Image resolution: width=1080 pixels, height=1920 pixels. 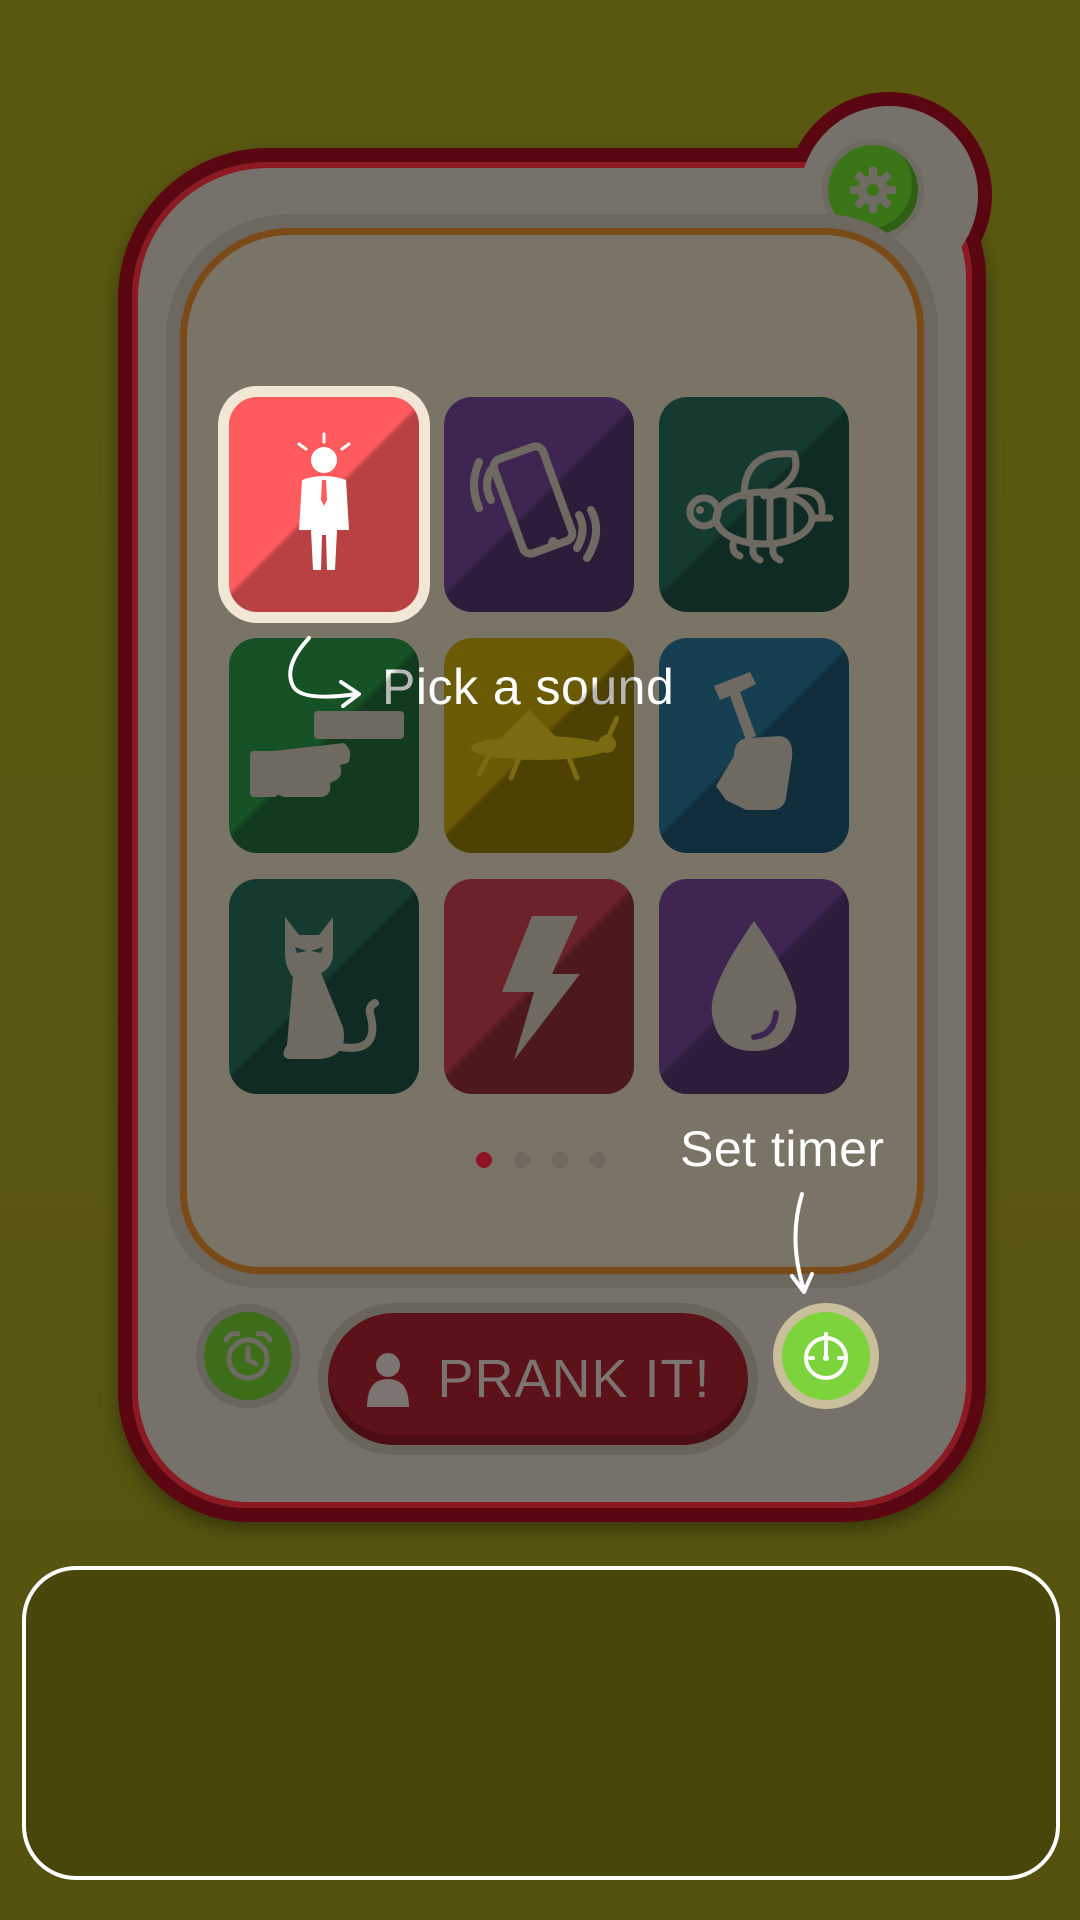 What do you see at coordinates (327, 753) in the screenshot?
I see `hand-gun-icon` at bounding box center [327, 753].